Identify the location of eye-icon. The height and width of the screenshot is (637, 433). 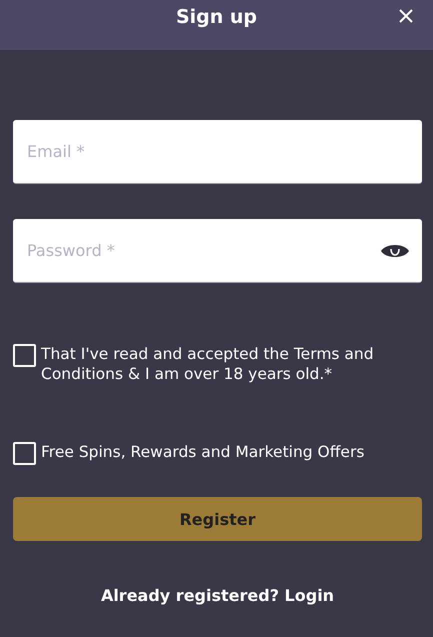
(395, 251).